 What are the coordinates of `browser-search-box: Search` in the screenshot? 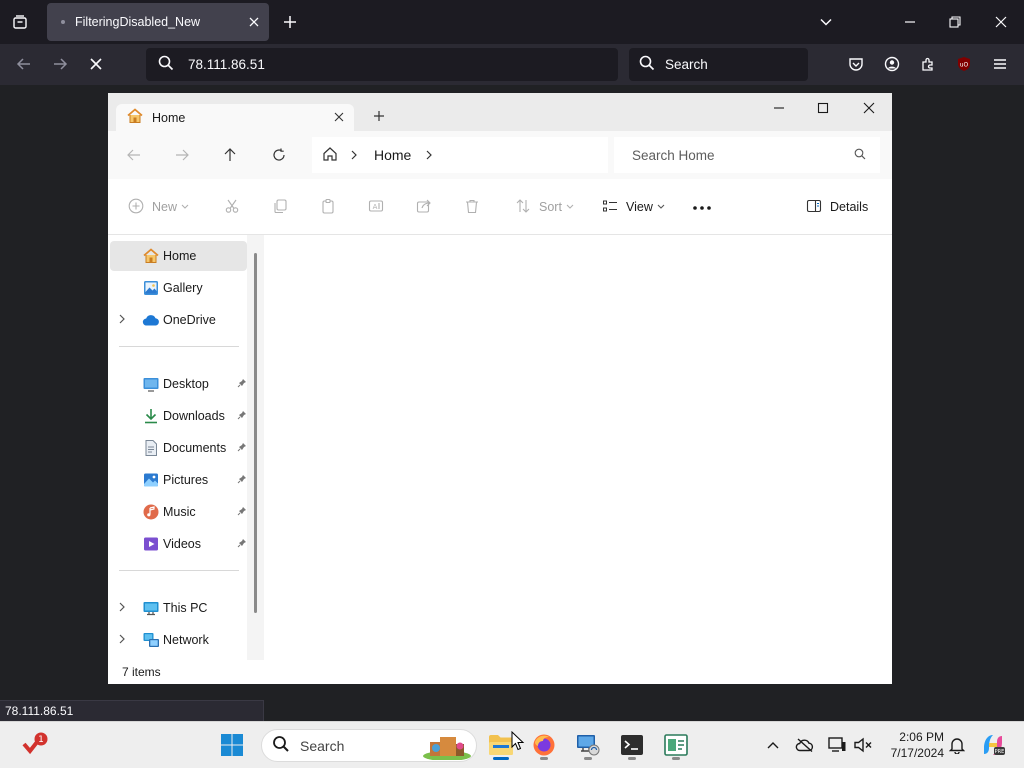 It's located at (718, 64).